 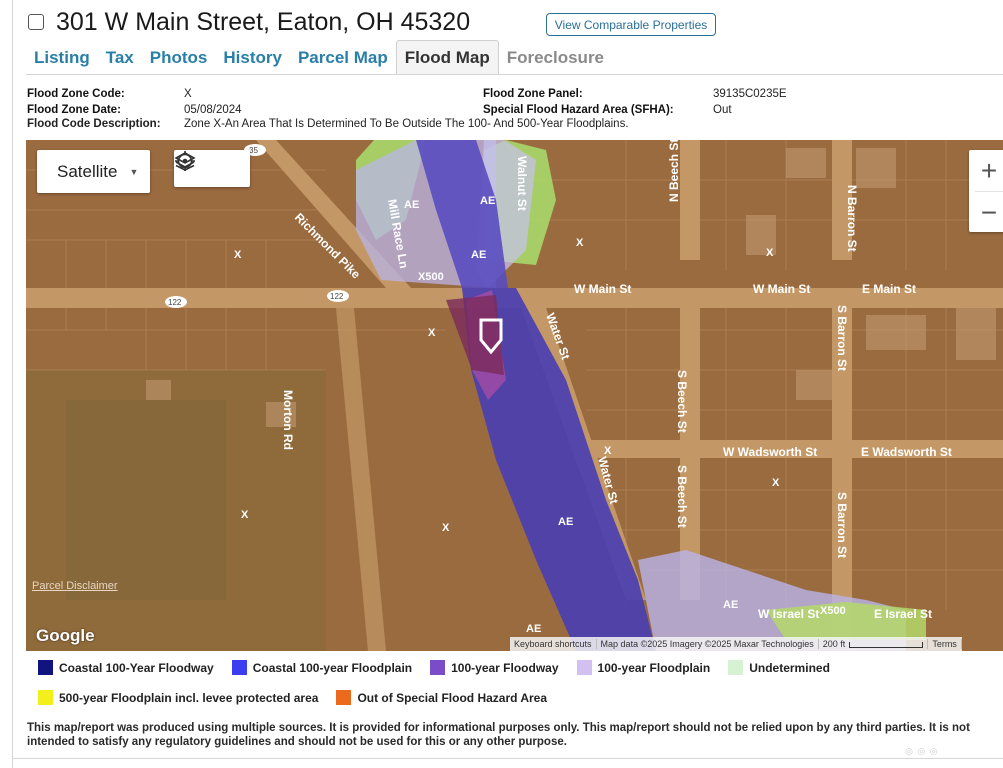 I want to click on tab-tax: Tax, so click(x=120, y=57).